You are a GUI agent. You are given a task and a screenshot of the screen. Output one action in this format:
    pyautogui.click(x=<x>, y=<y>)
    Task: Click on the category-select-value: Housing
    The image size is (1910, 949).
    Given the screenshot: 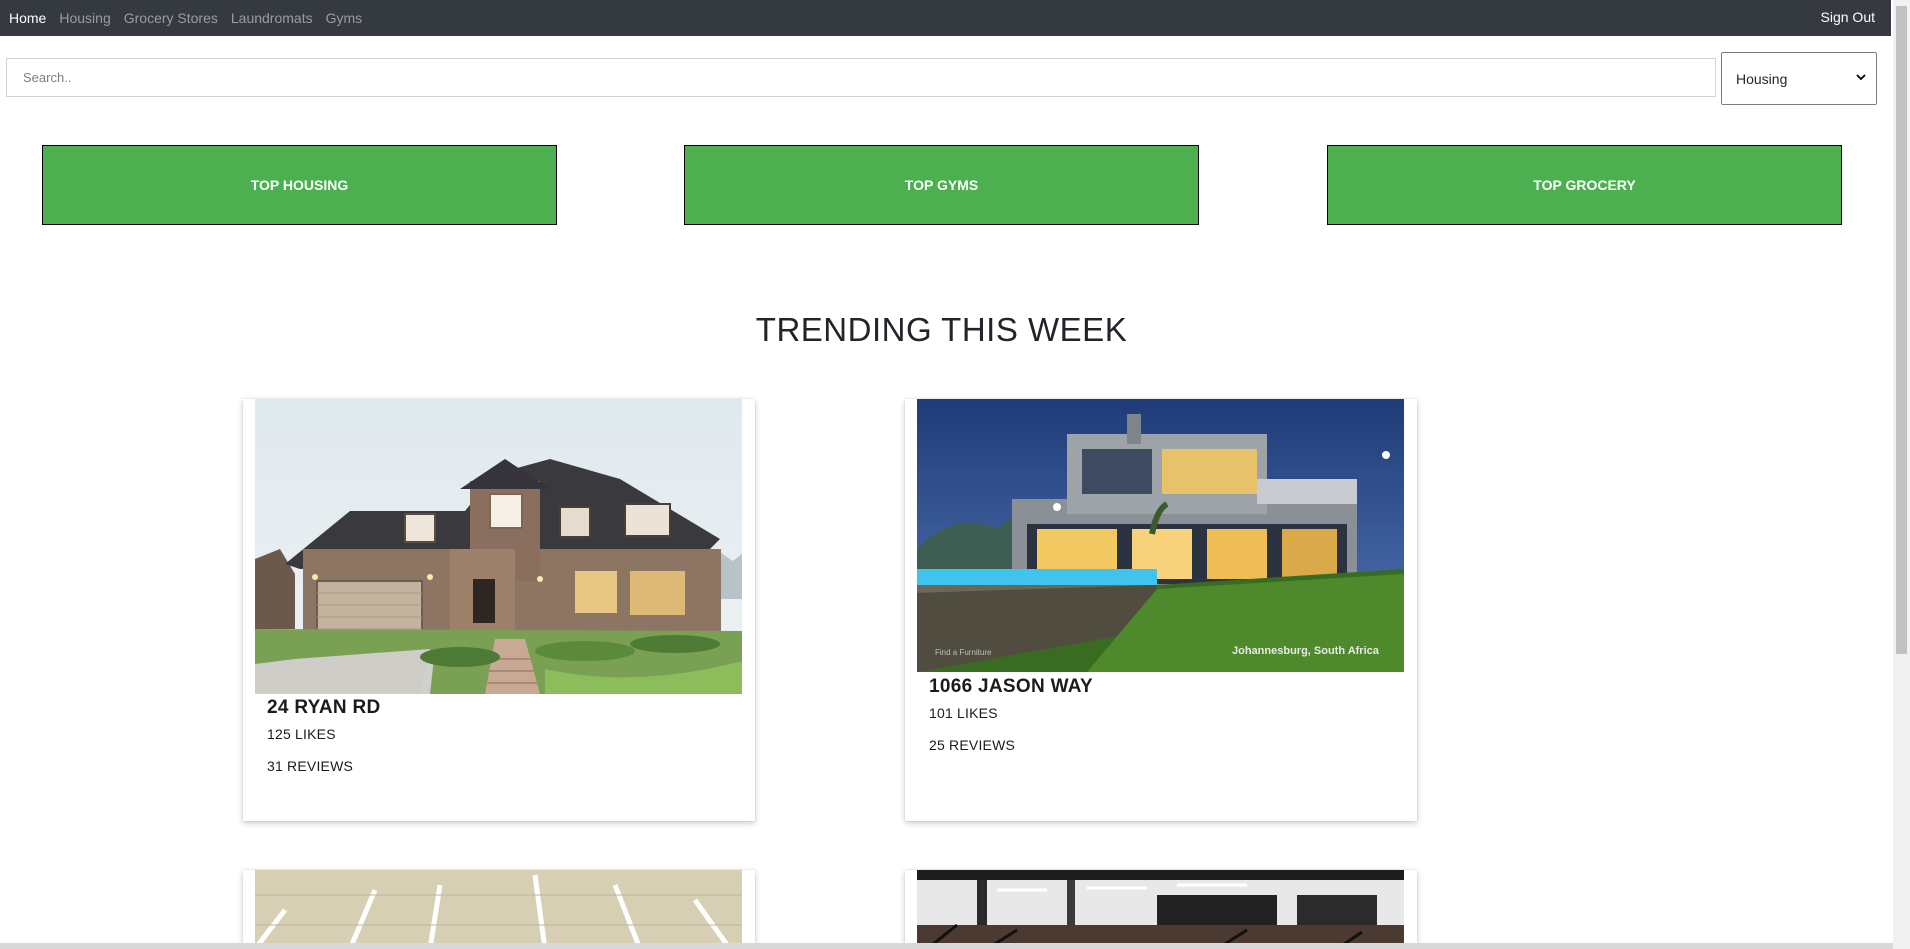 What is the action you would take?
    pyautogui.click(x=1762, y=78)
    